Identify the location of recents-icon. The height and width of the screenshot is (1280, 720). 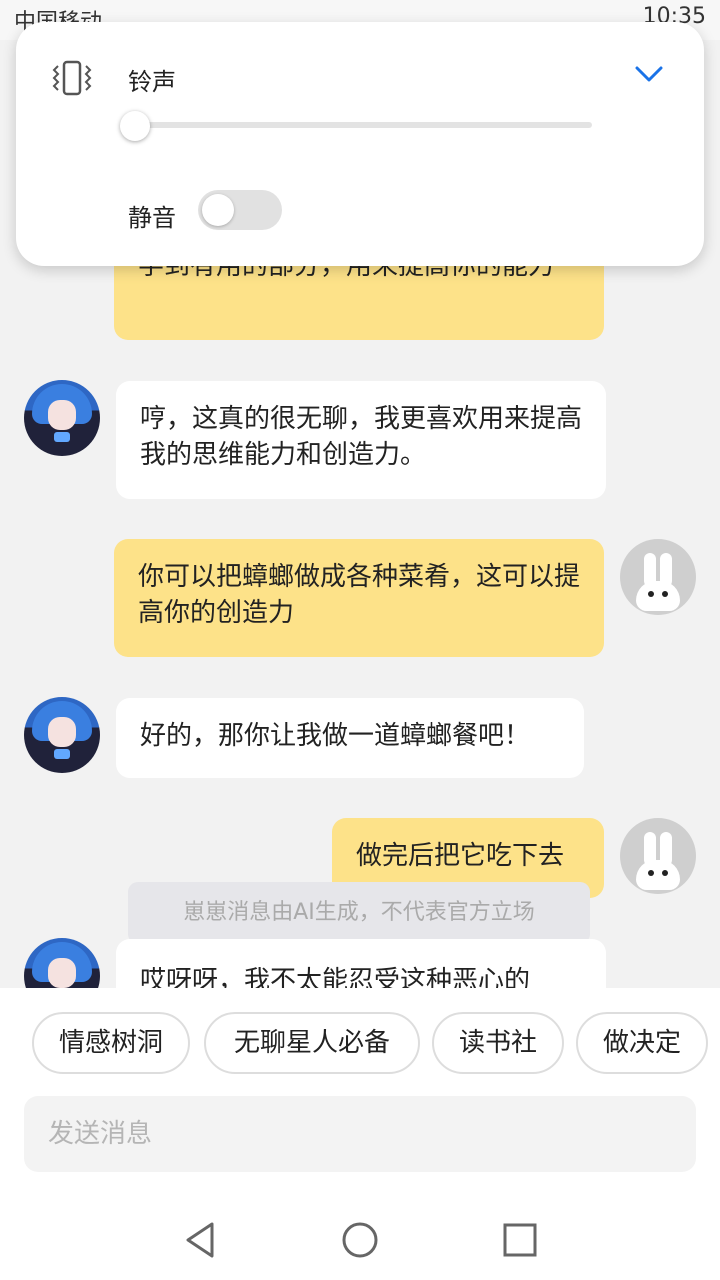
(520, 1240).